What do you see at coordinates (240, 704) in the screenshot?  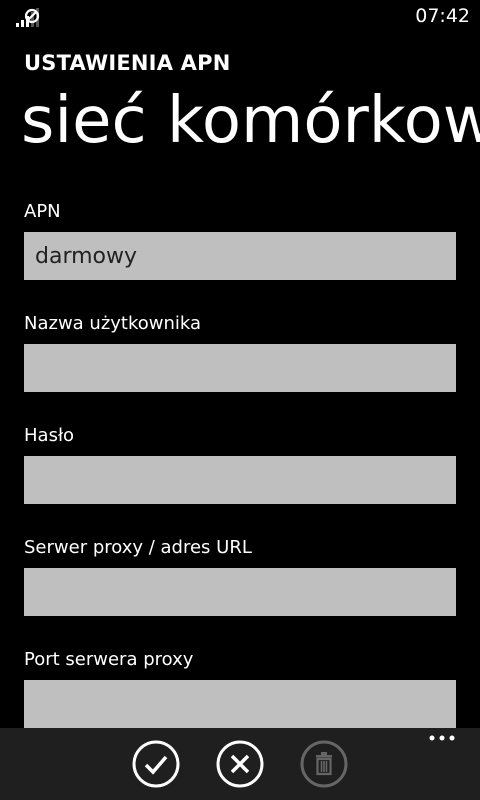 I see `proxy-port-input` at bounding box center [240, 704].